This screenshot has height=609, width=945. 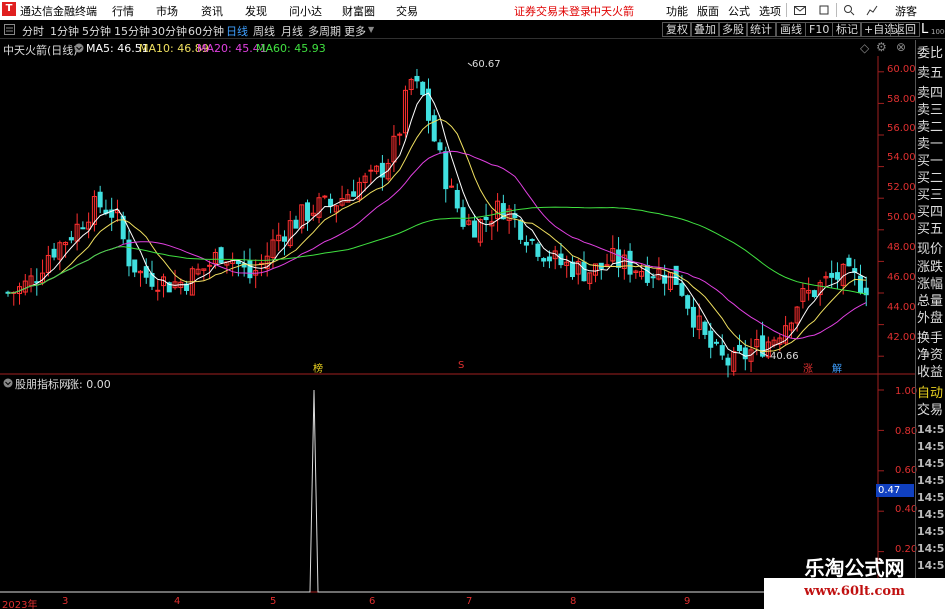 What do you see at coordinates (906, 470) in the screenshot?
I see `sub-y-tick: 0.60` at bounding box center [906, 470].